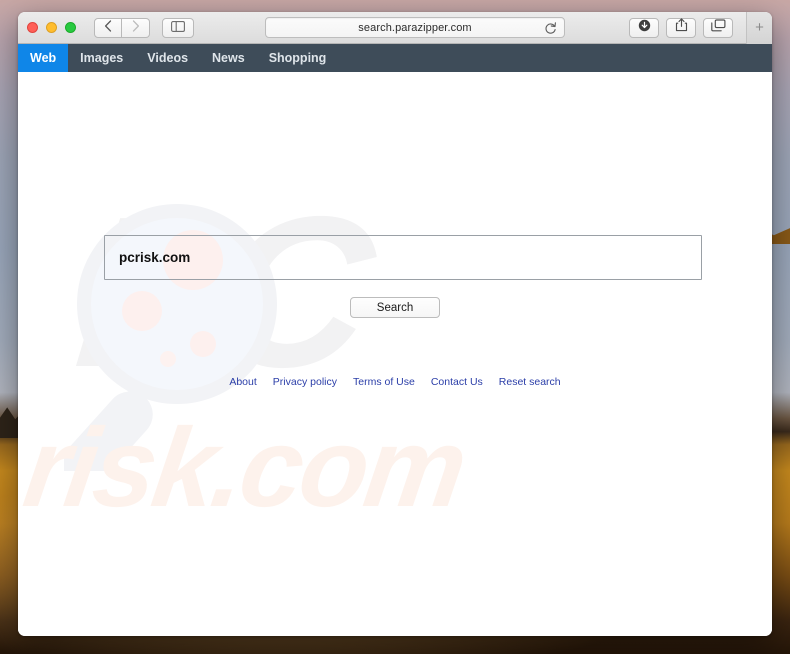  I want to click on pcrisk-logo-watermark-bottom: risk.com, so click(245, 467).